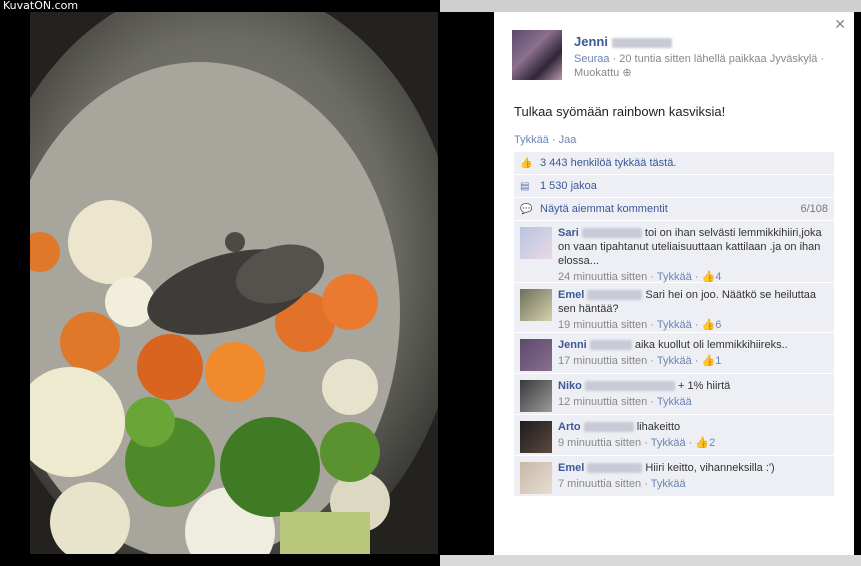 This screenshot has width=861, height=566. What do you see at coordinates (718, 277) in the screenshot?
I see `comment-like-count: 4` at bounding box center [718, 277].